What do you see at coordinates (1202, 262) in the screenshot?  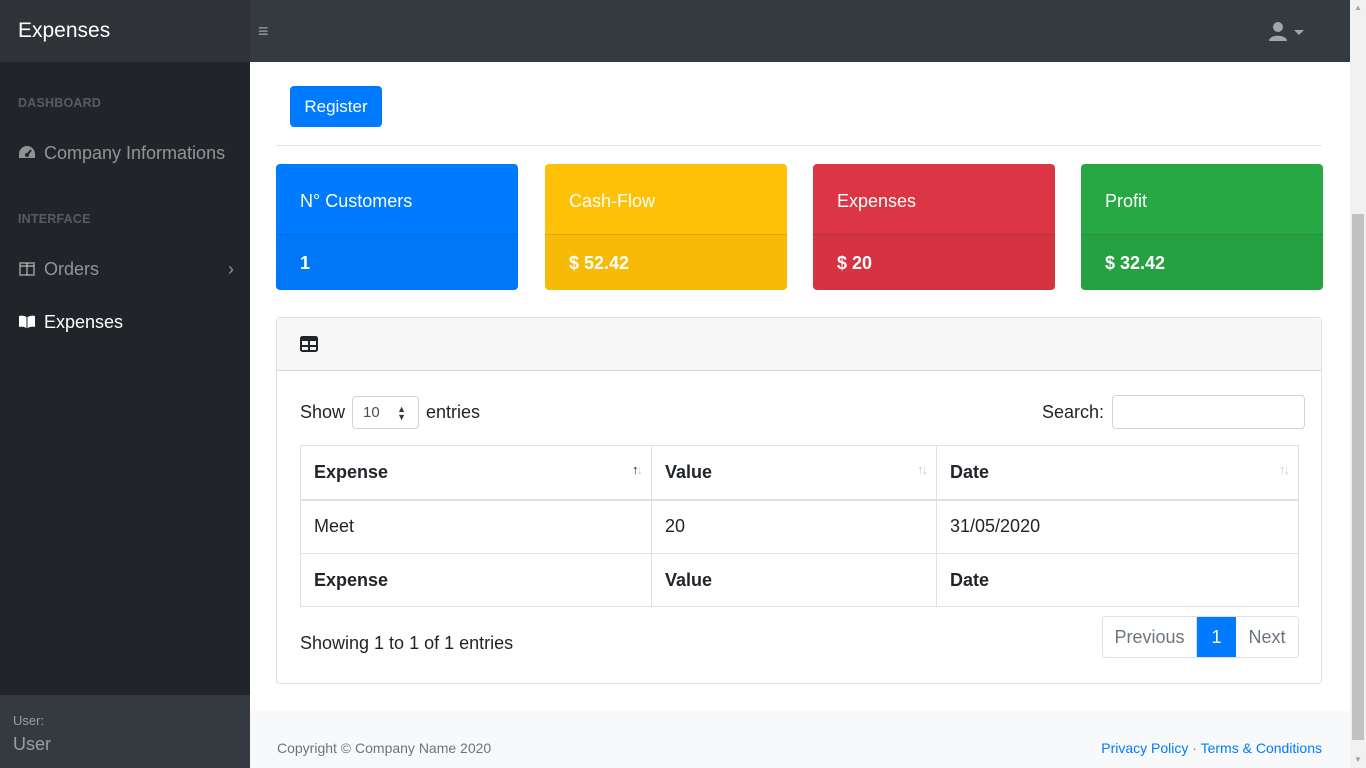 I see `card-value: $ 32.42` at bounding box center [1202, 262].